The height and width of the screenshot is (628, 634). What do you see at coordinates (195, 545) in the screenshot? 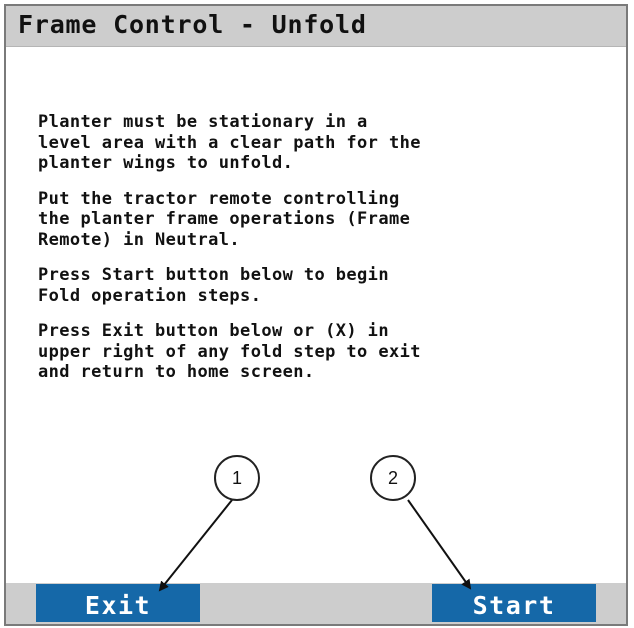
I see `callout-1-arrow` at bounding box center [195, 545].